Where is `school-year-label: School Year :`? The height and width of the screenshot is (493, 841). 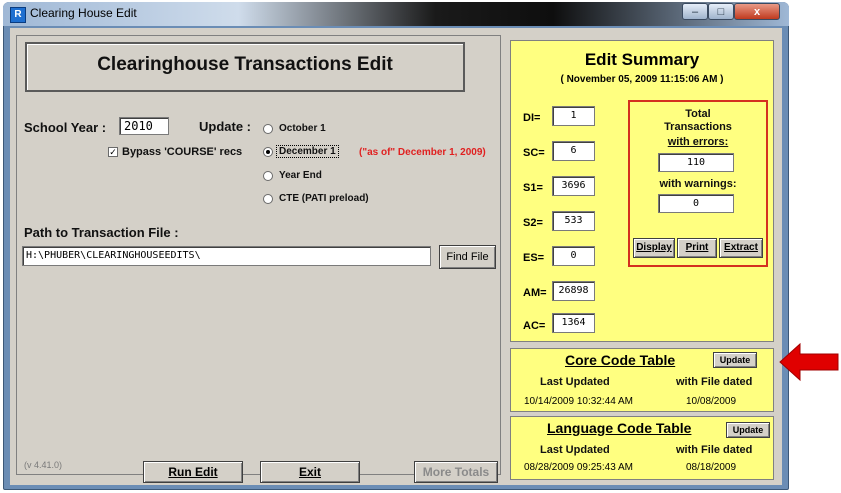 school-year-label: School Year : is located at coordinates (65, 127).